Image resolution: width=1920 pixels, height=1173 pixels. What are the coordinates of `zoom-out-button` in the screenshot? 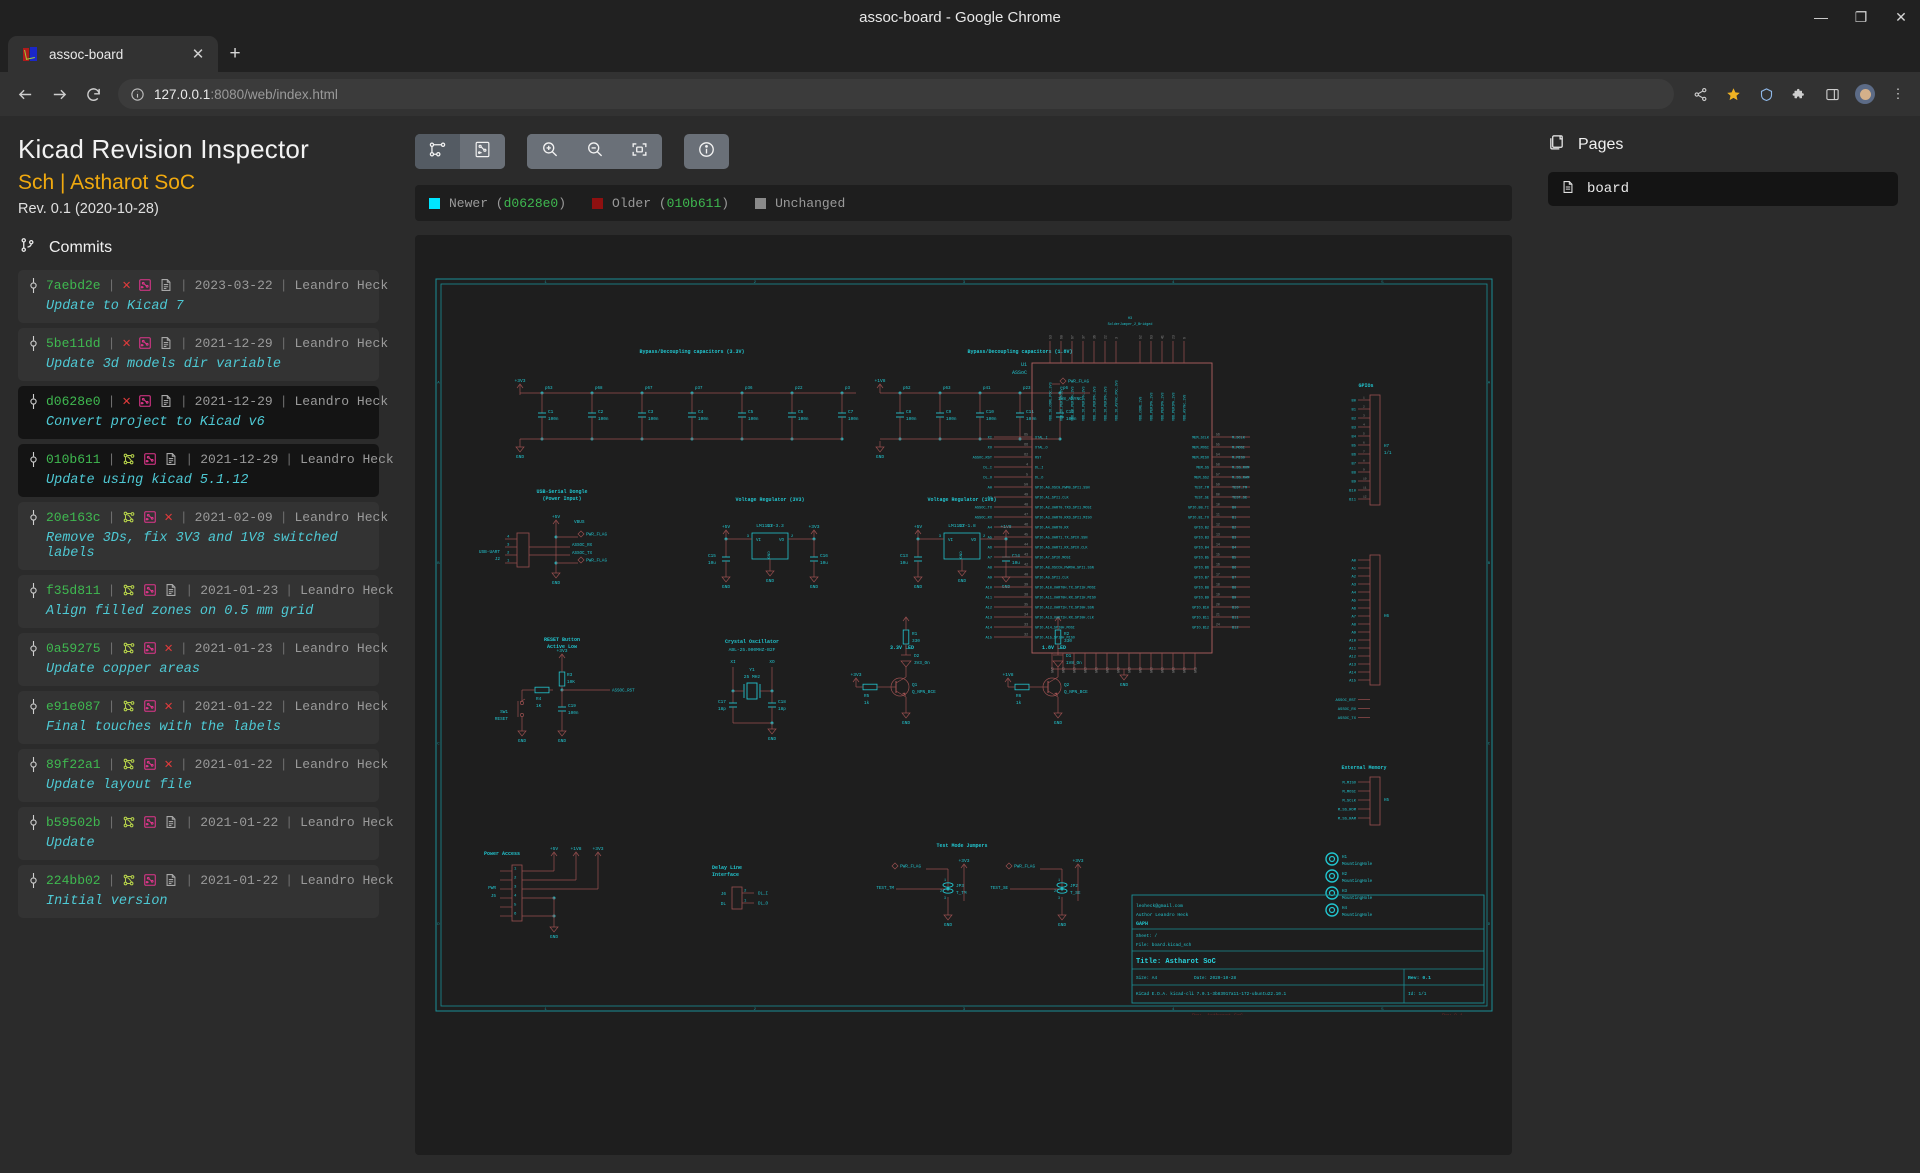 It's located at (594, 151).